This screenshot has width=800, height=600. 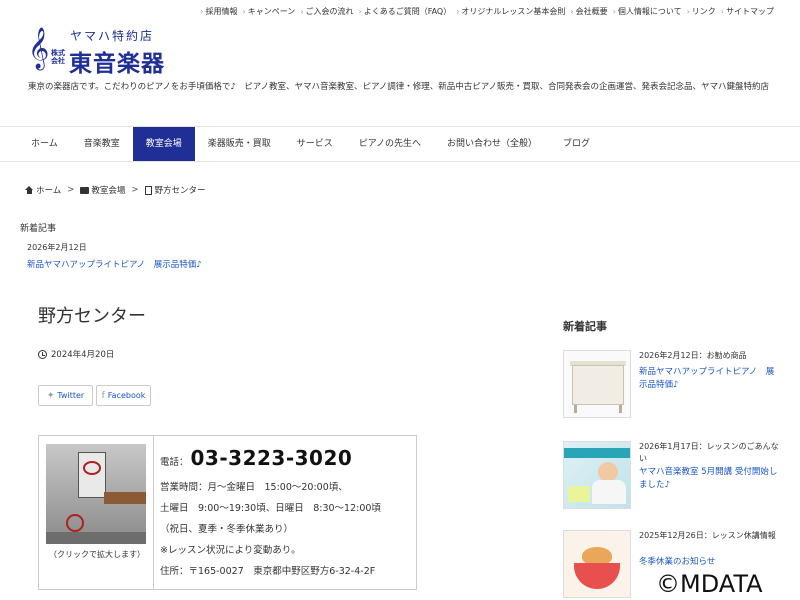 I want to click on sidebar-post-title: 新品ヤマハアップライトピアノ 展示品特価♪, so click(x=709, y=379).